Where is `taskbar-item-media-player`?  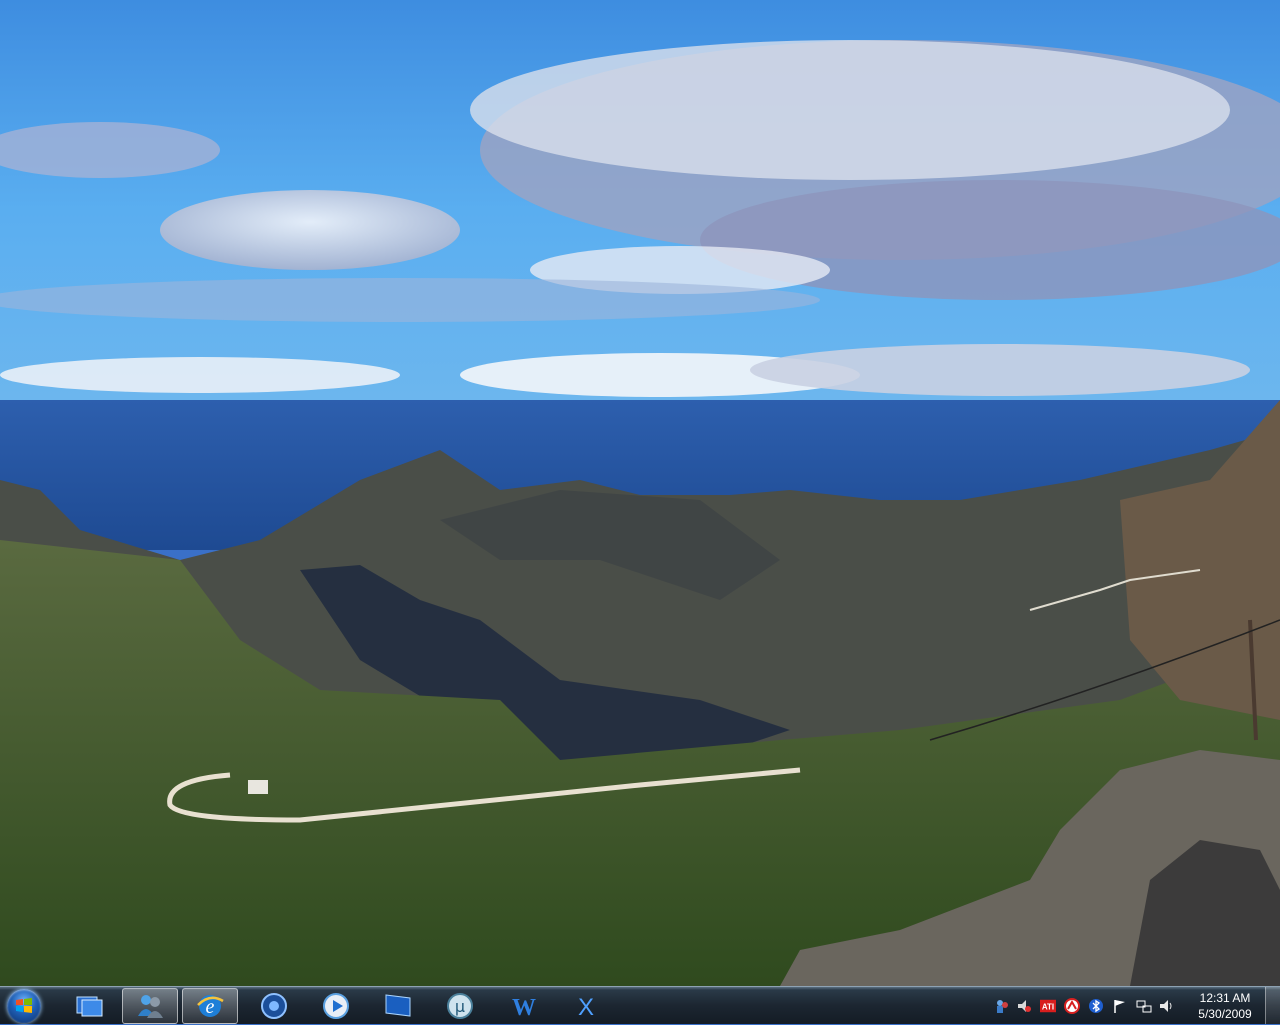 taskbar-item-media-player is located at coordinates (336, 1006).